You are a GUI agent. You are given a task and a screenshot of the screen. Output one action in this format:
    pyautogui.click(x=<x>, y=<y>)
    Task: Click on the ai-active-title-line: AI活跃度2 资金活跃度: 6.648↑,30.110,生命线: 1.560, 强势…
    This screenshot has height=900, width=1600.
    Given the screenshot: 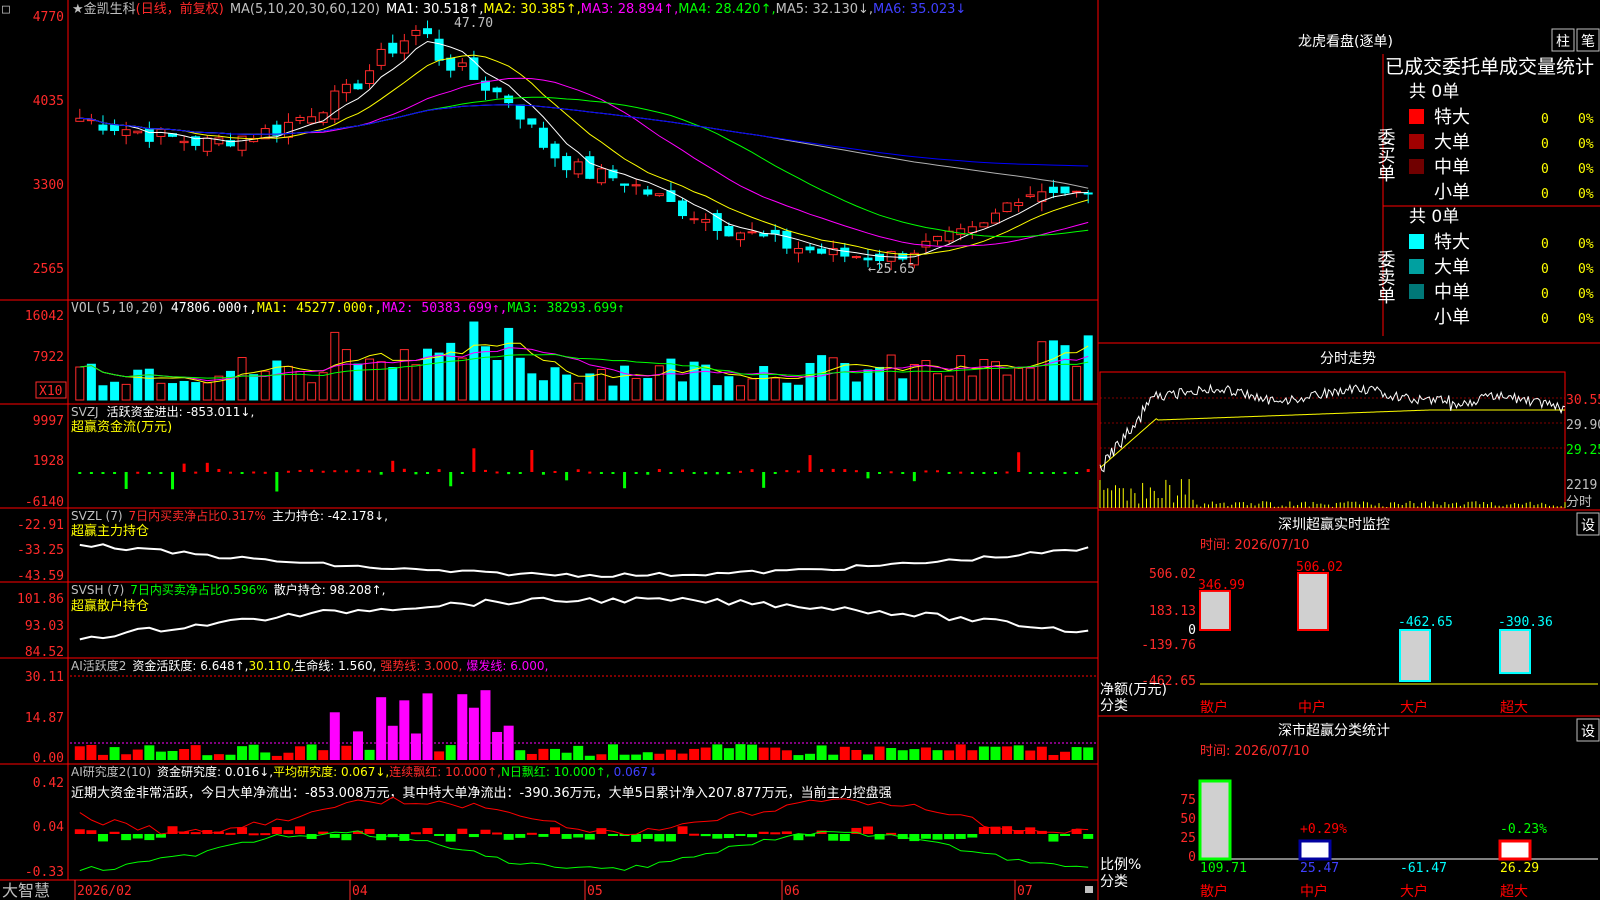 What is the action you would take?
    pyautogui.click(x=309, y=665)
    